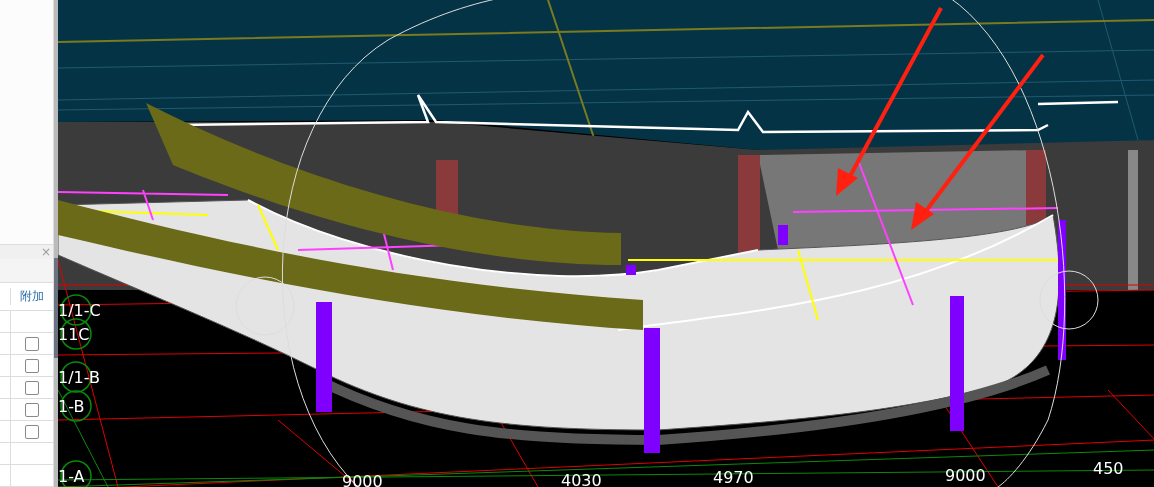 The image size is (1154, 487). Describe the element at coordinates (1108, 468) in the screenshot. I see `dimension-label: 450` at that location.